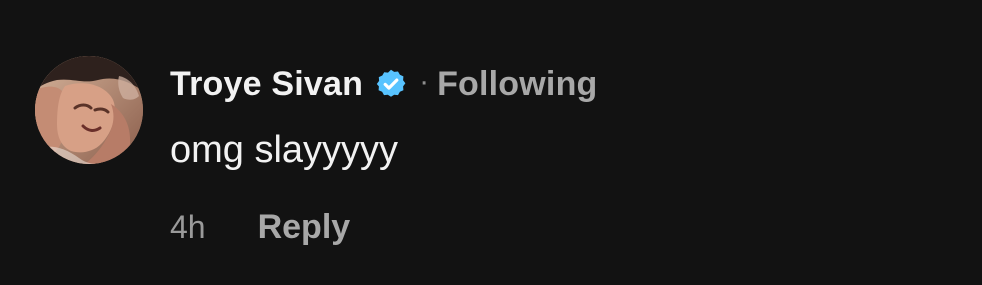 Image resolution: width=982 pixels, height=285 pixels. What do you see at coordinates (517, 84) in the screenshot?
I see `following-status: Following` at bounding box center [517, 84].